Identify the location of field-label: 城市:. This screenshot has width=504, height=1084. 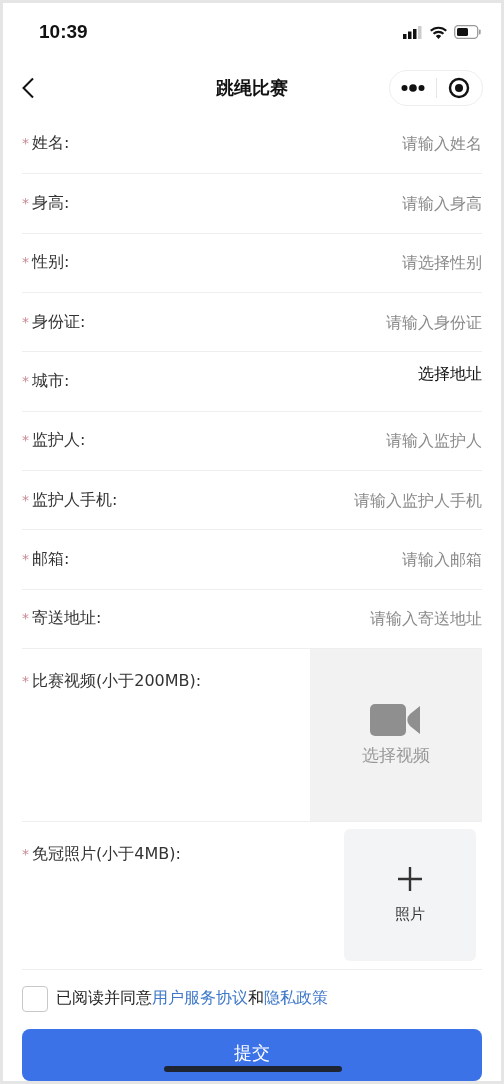
(51, 381).